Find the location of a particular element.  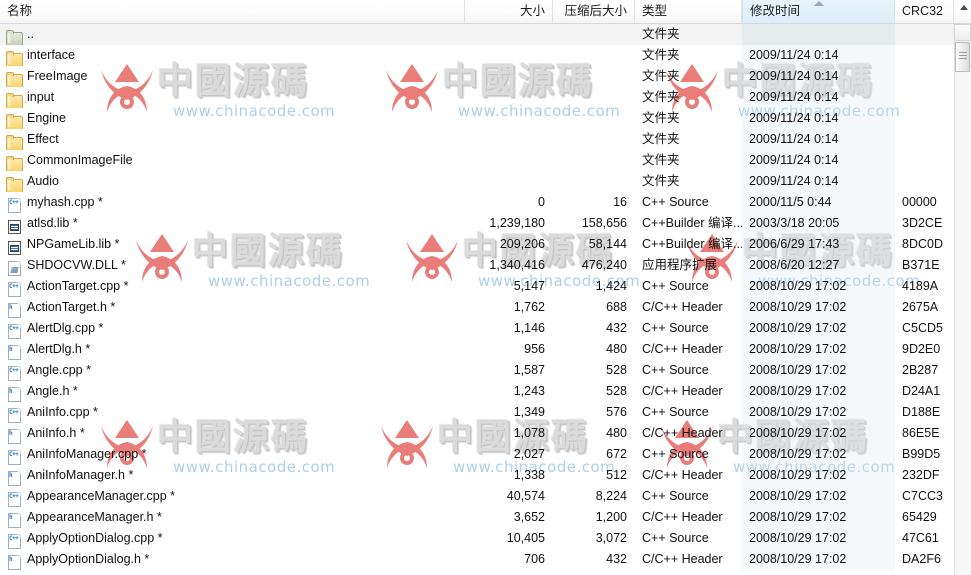

vertical-scrollbar is located at coordinates (962, 290).